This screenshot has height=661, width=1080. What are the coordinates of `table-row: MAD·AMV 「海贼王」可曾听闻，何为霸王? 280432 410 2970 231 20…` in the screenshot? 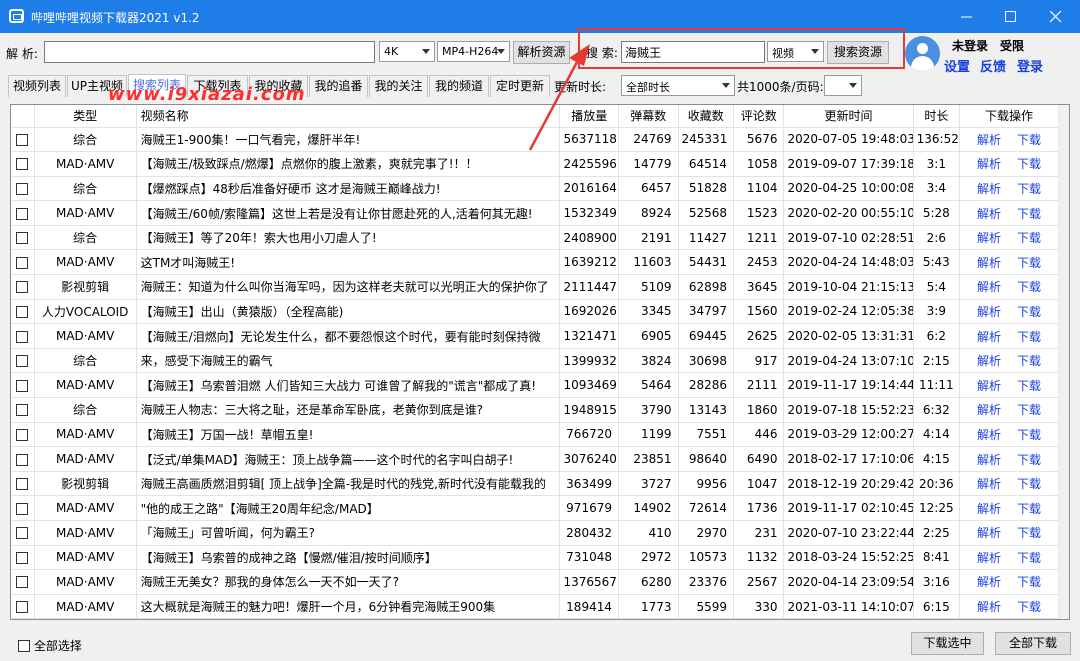 It's located at (535, 533).